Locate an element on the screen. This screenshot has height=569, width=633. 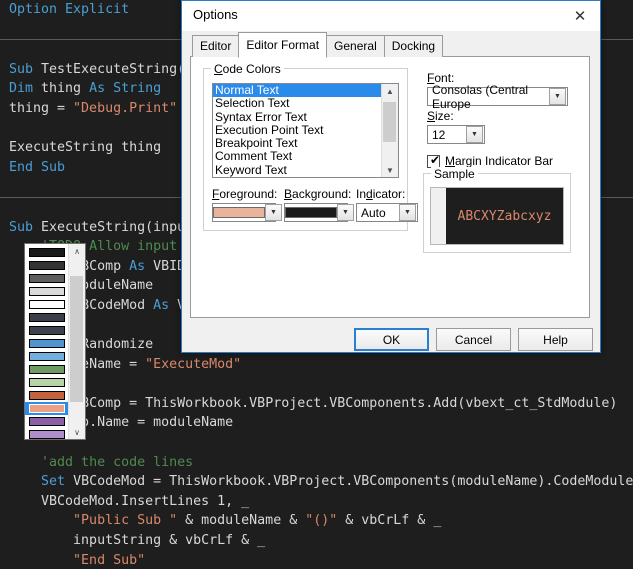
code-token: 'add the code lines is located at coordinates (117, 462).